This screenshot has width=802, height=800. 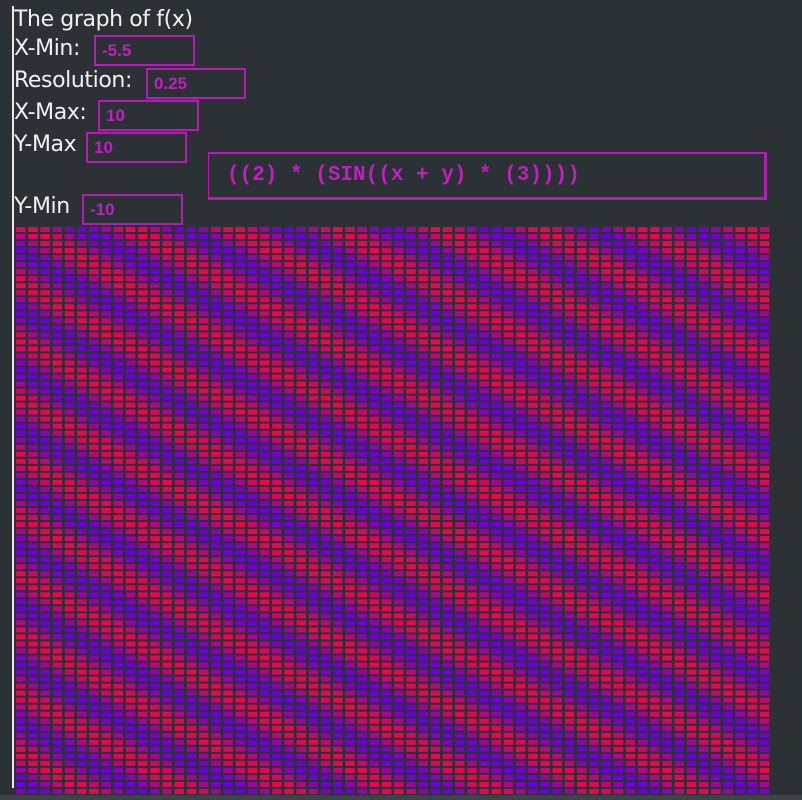 What do you see at coordinates (148, 115) in the screenshot?
I see `xmax-input` at bounding box center [148, 115].